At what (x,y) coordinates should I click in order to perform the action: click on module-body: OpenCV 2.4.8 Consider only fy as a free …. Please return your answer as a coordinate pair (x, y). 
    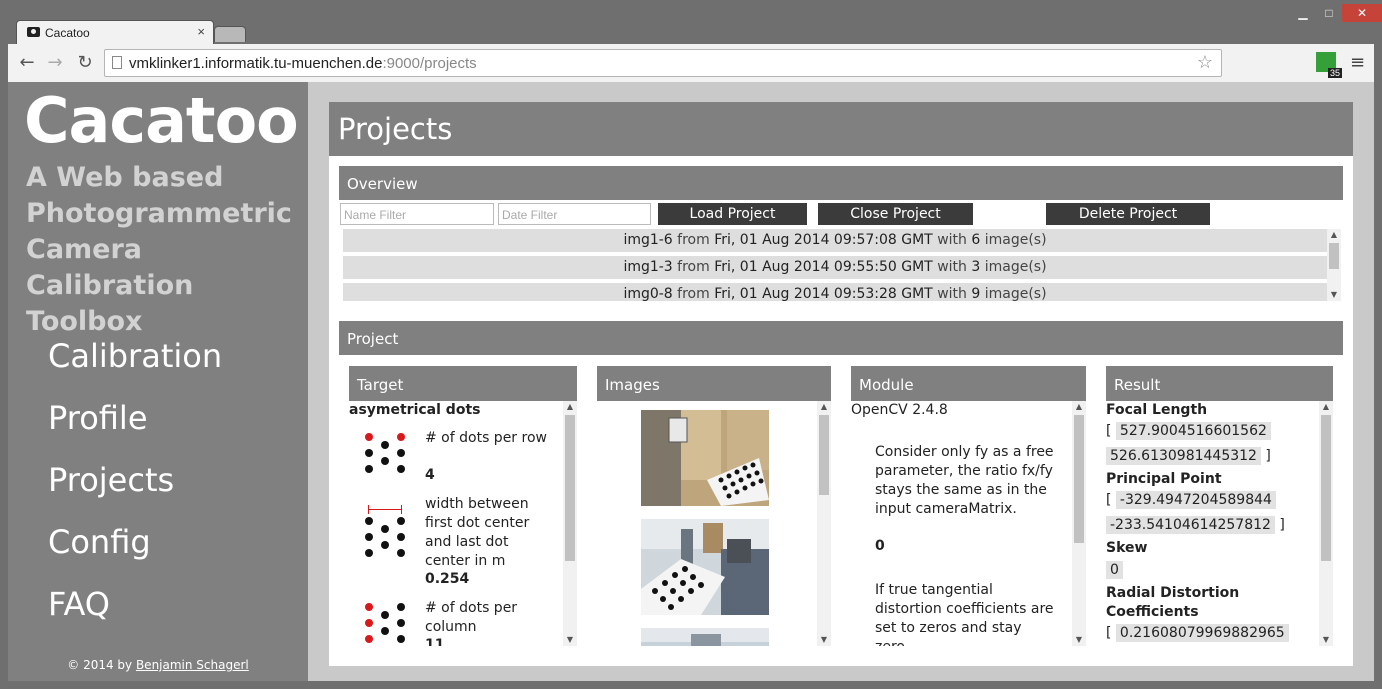
    Looking at the image, I should click on (960, 523).